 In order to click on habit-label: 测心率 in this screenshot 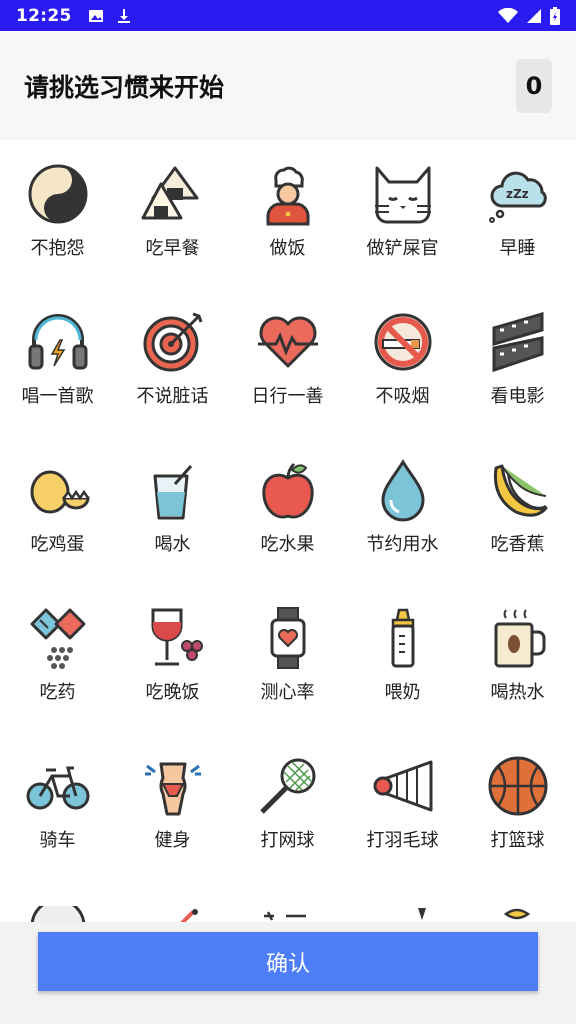, I will do `click(287, 692)`.